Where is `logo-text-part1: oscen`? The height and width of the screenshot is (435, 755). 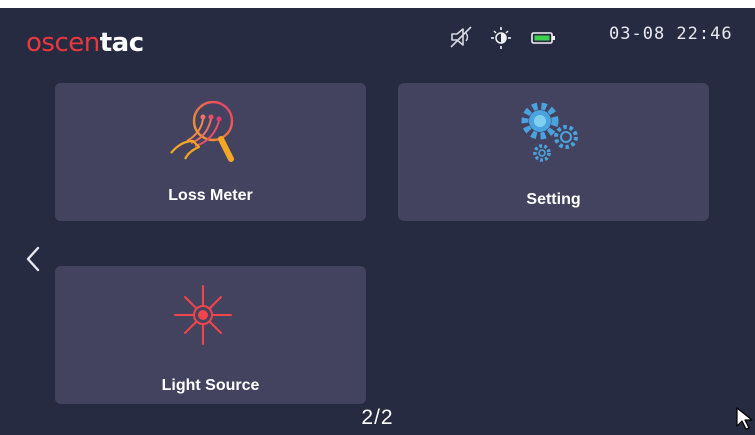 logo-text-part1: oscen is located at coordinates (63, 43).